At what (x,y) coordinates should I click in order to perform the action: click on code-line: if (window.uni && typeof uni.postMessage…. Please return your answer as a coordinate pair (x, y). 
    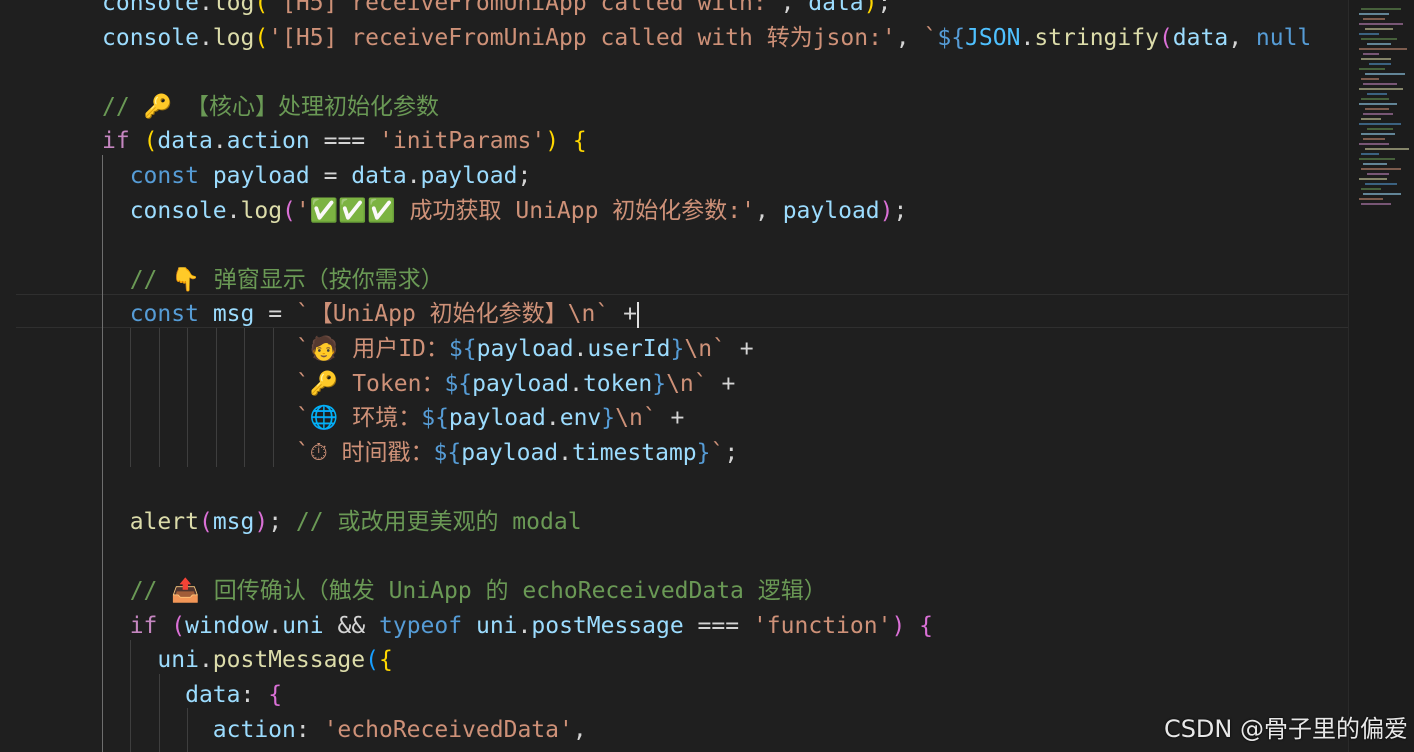
    Looking at the image, I should click on (517, 626).